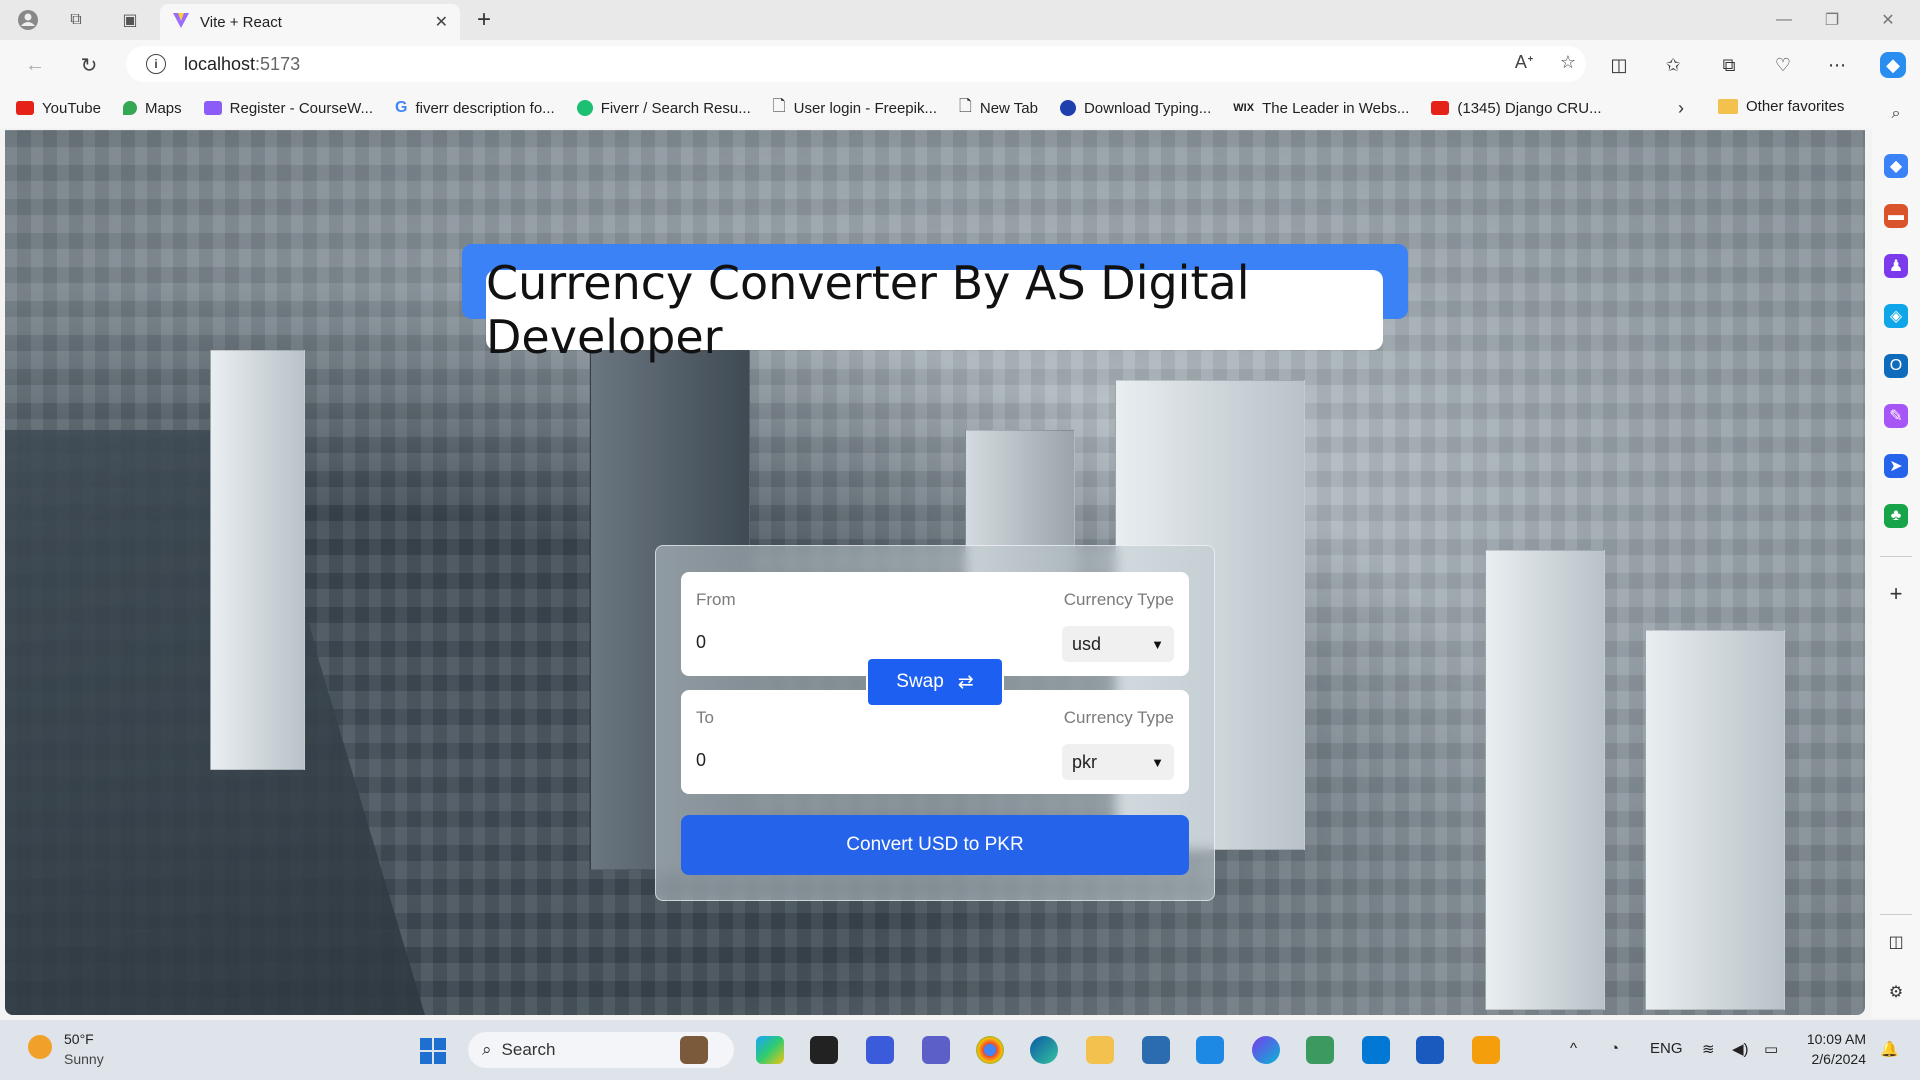 This screenshot has height=1080, width=1920. Describe the element at coordinates (1157, 762) in the screenshot. I see `chevron-down-icon: ▼` at that location.